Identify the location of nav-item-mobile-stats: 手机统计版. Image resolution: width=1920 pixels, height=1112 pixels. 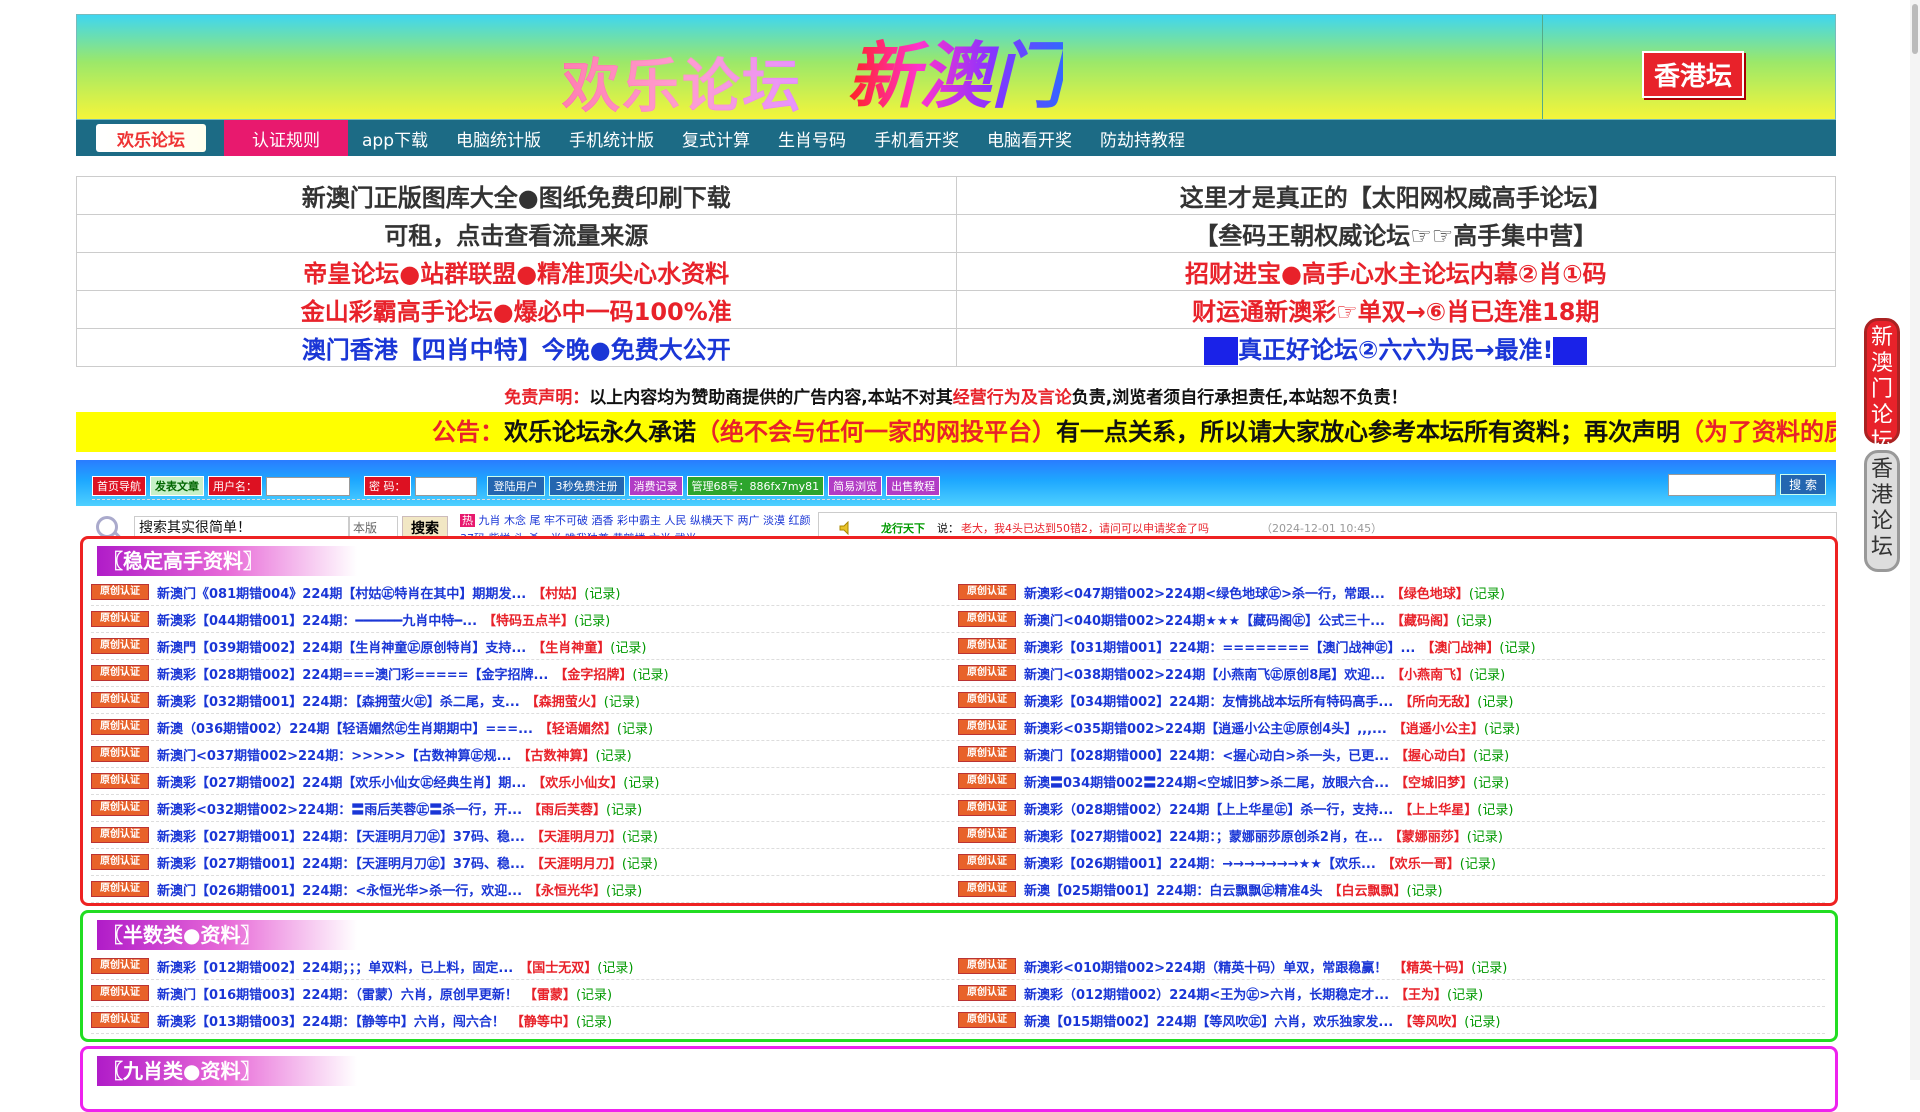
(611, 138).